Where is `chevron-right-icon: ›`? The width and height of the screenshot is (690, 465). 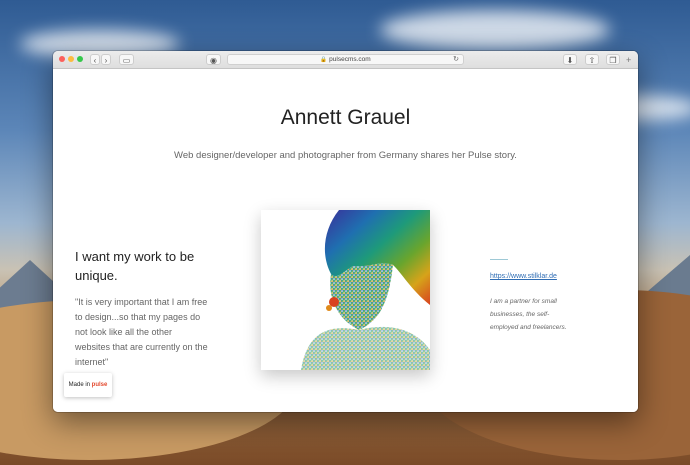
chevron-right-icon: › is located at coordinates (106, 60).